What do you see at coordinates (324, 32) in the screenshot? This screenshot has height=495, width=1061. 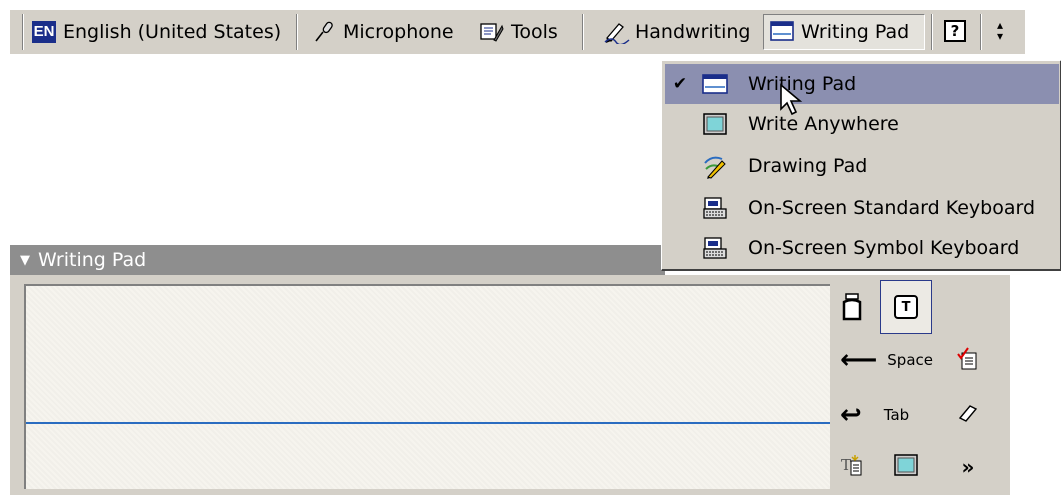 I see `microphone-icon` at bounding box center [324, 32].